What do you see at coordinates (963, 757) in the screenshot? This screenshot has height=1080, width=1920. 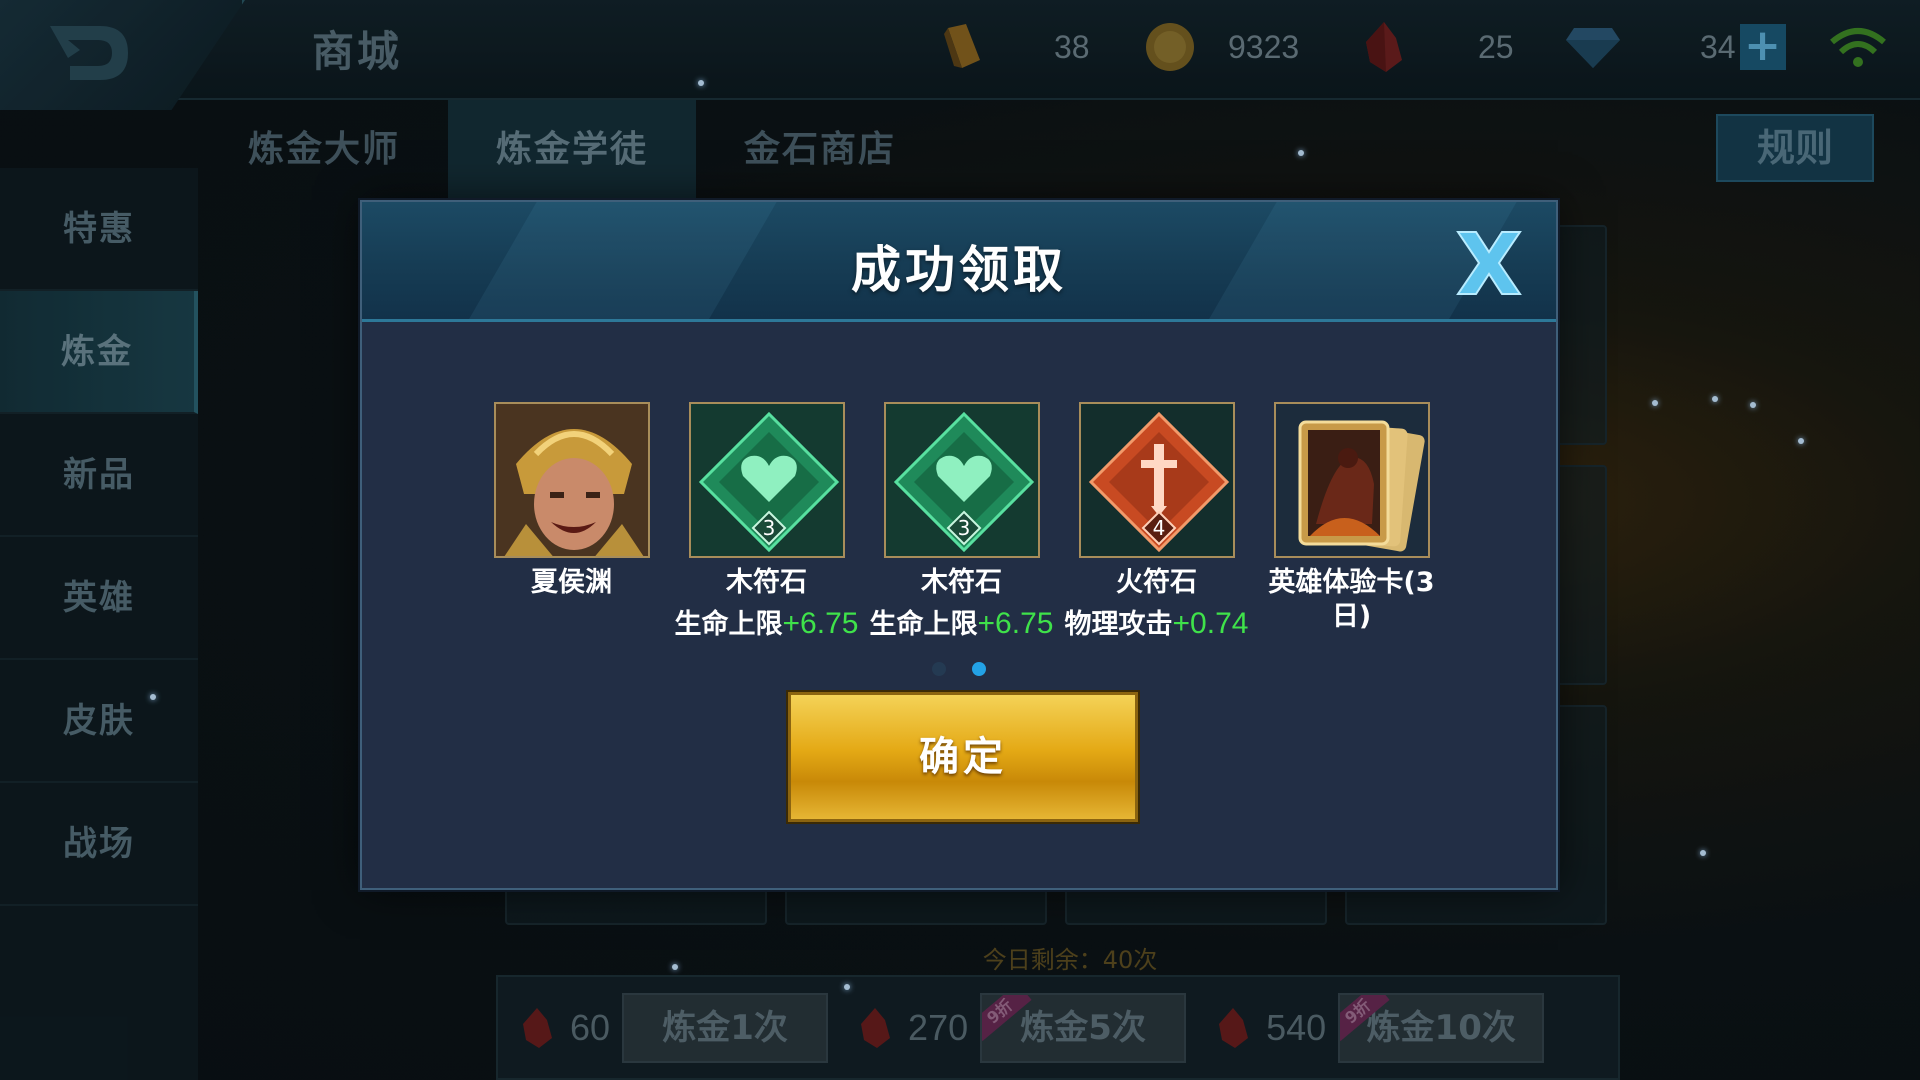 I see `confirm-button: 确定` at bounding box center [963, 757].